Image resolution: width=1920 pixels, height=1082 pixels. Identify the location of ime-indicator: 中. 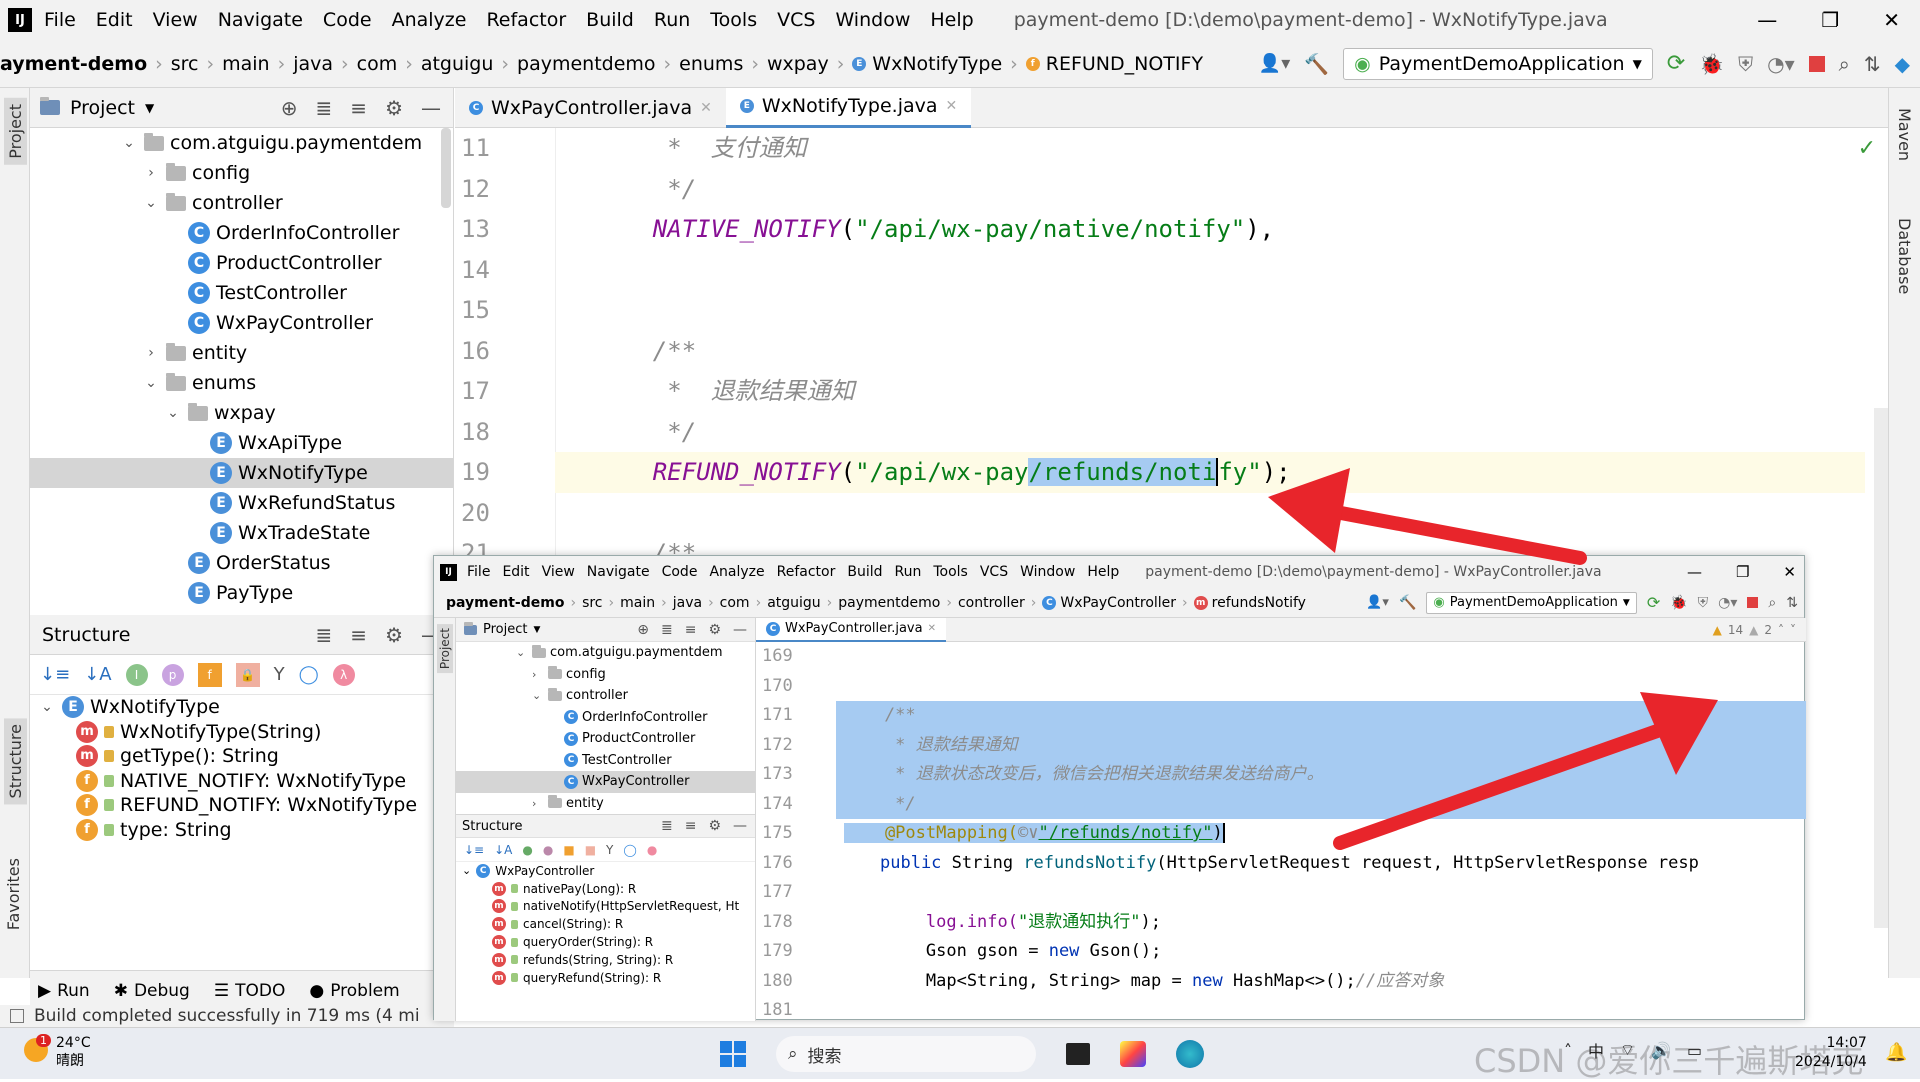
(1596, 1050).